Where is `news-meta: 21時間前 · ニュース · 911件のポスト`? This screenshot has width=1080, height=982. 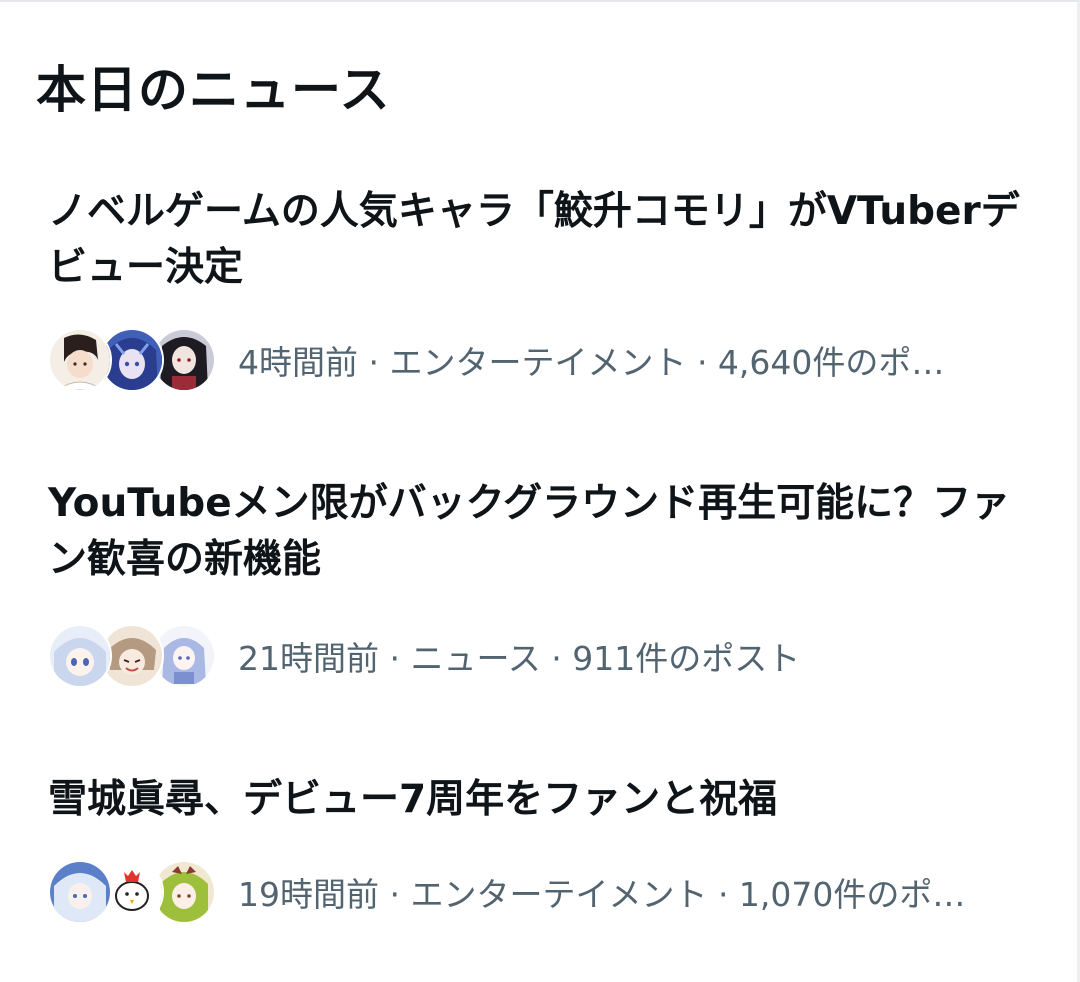
news-meta: 21時間前 · ニュース · 911件のポスト is located at coordinates (424, 656).